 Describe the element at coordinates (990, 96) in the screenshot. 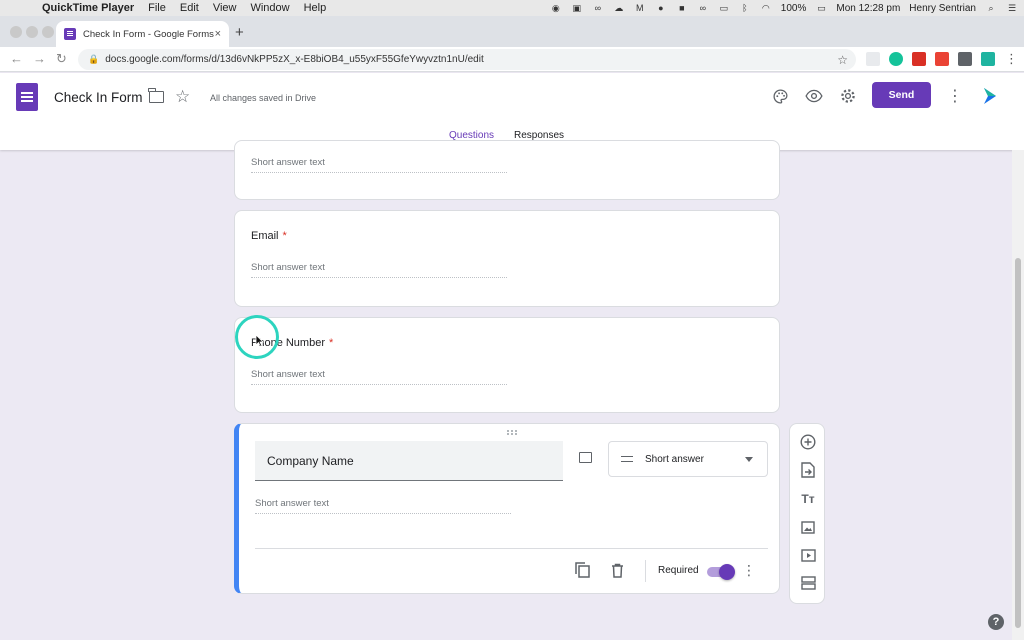

I see `addon-icon` at that location.